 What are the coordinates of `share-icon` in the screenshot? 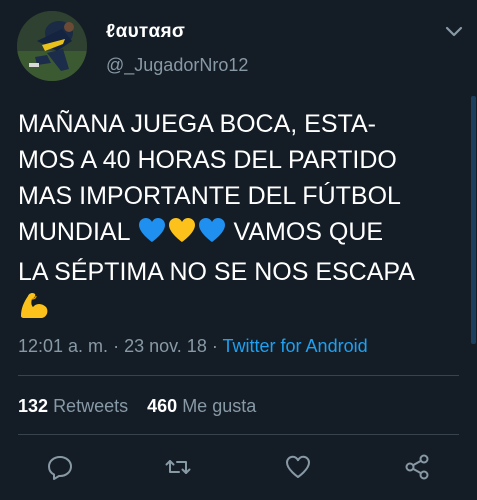 It's located at (417, 467).